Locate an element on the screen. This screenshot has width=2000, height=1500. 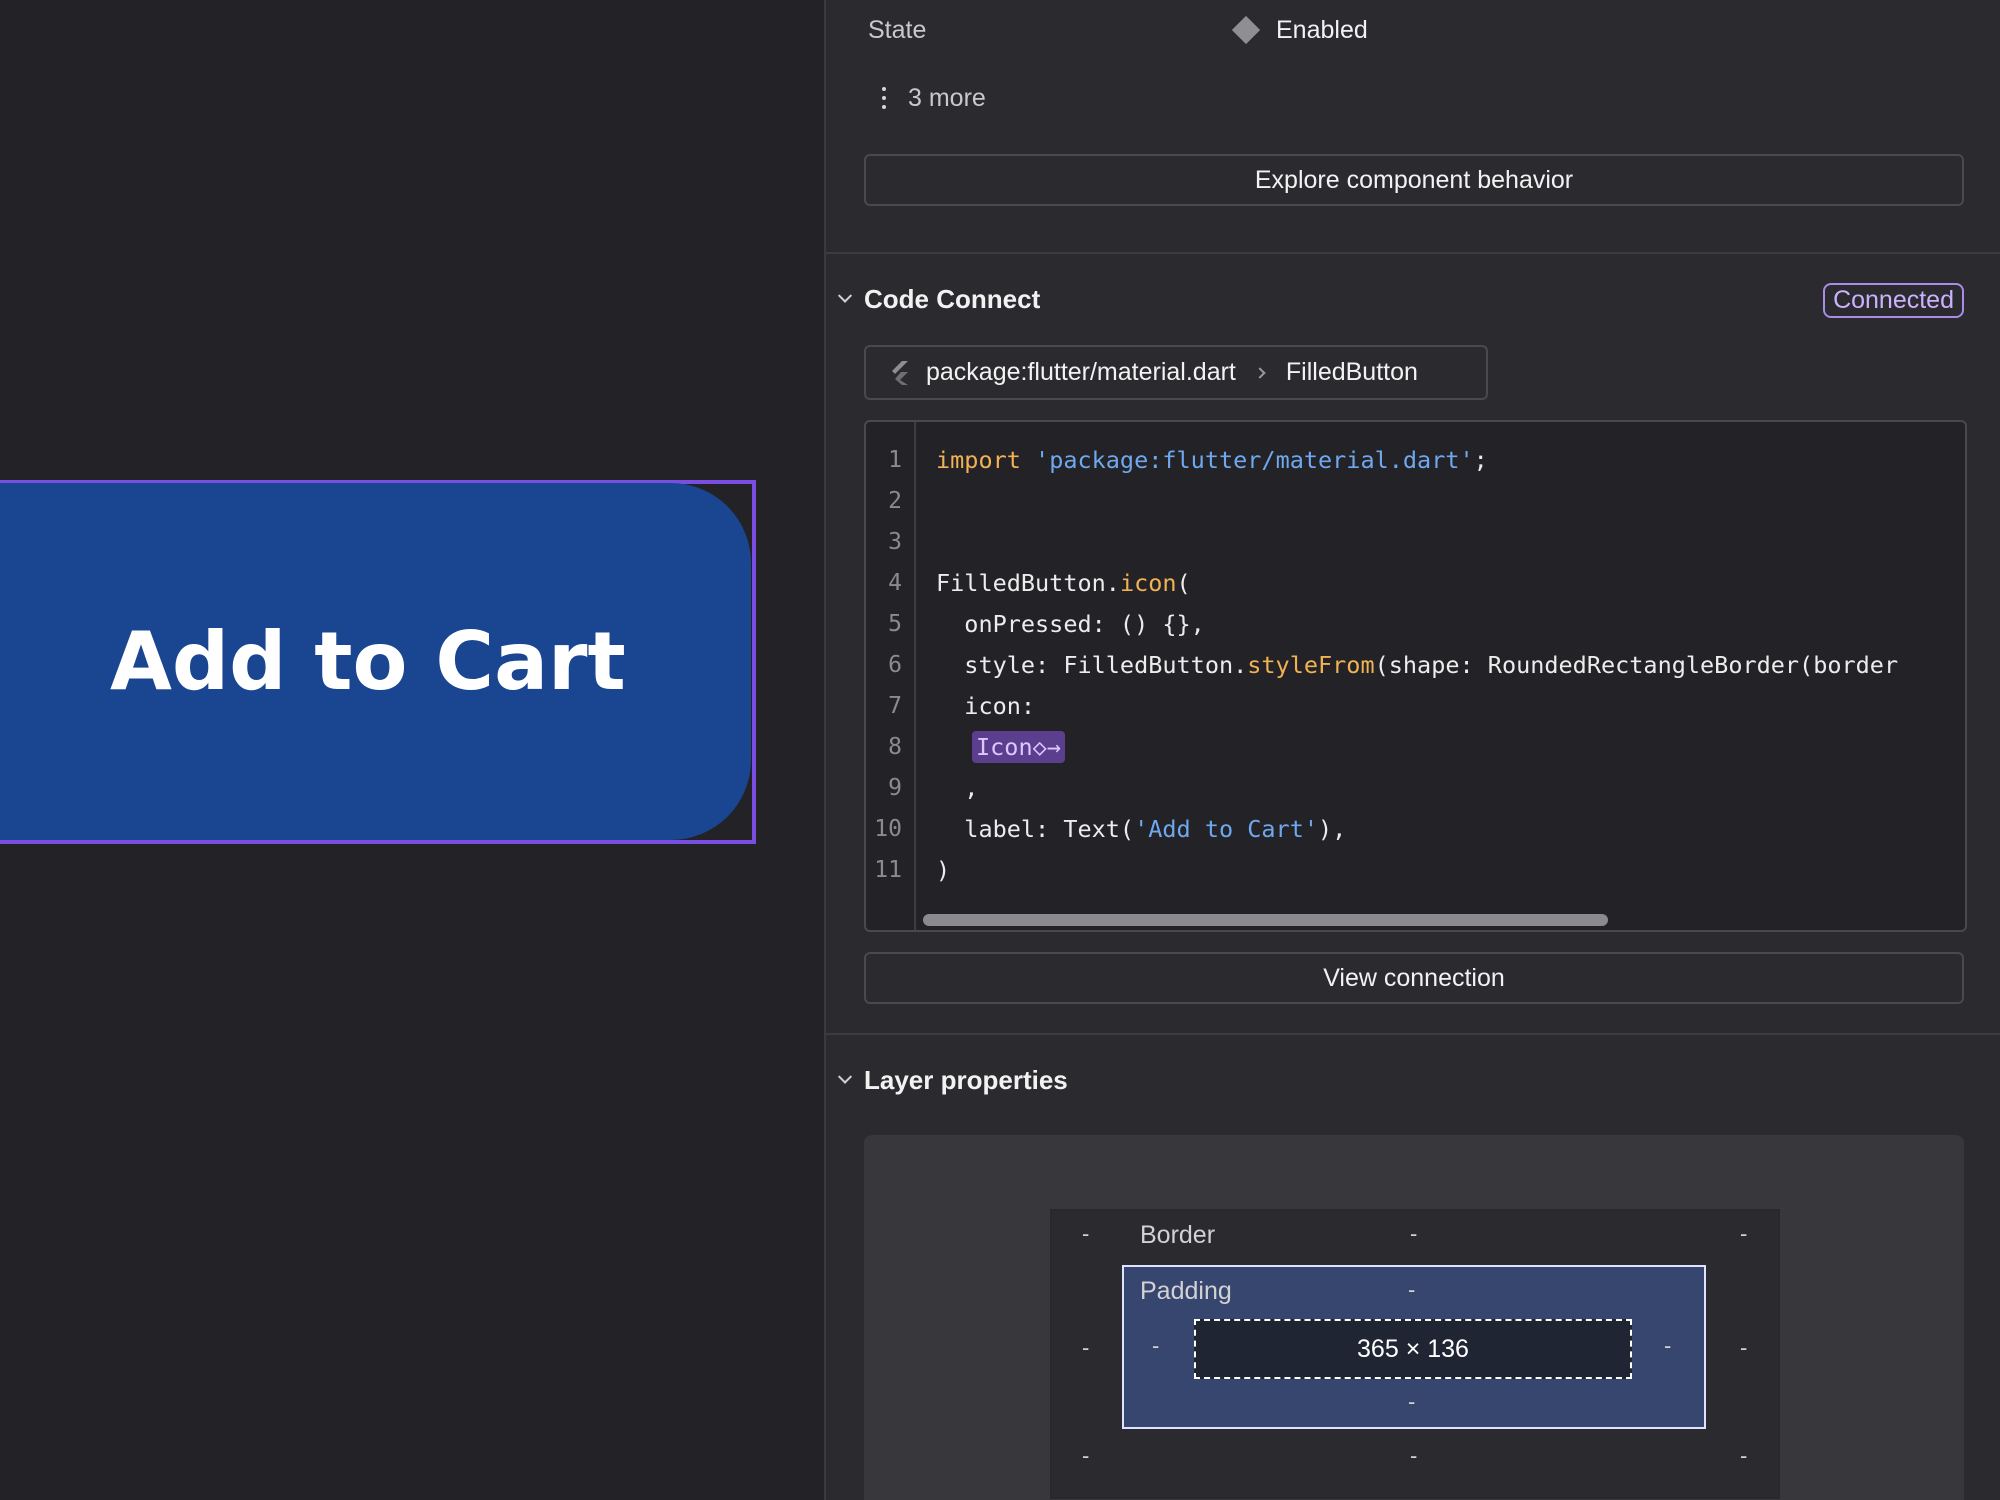
line-number: 4 is located at coordinates (895, 583).